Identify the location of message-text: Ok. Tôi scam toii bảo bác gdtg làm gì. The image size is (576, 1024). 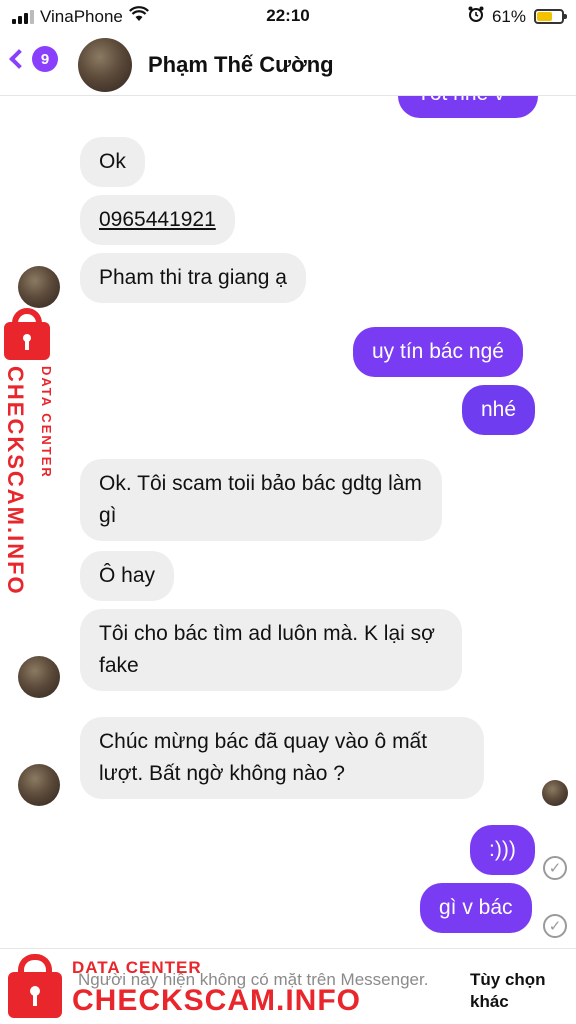
(260, 499).